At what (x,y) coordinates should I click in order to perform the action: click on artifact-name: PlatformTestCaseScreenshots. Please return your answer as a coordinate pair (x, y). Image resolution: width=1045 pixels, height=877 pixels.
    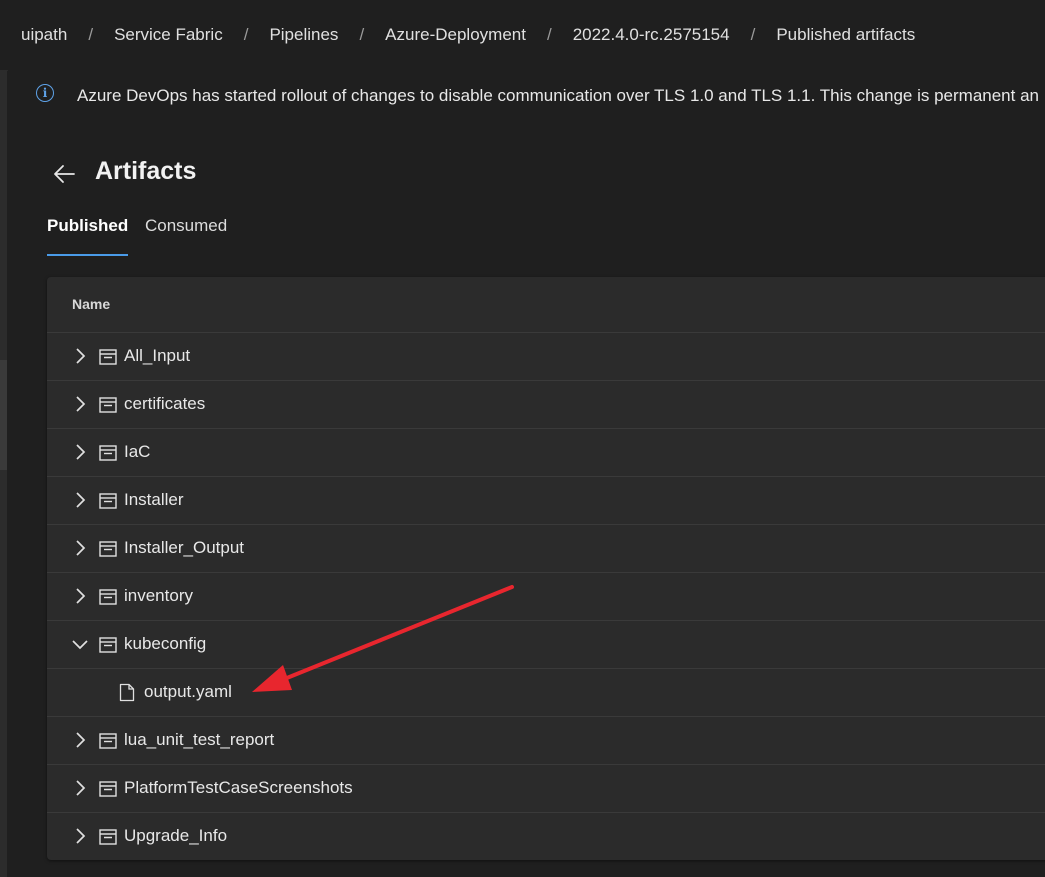
    Looking at the image, I should click on (238, 787).